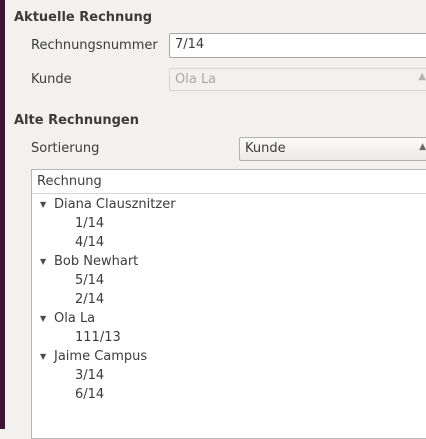  Describe the element at coordinates (94, 45) in the screenshot. I see `invoice-number-label: Rechnungsnummer` at that location.